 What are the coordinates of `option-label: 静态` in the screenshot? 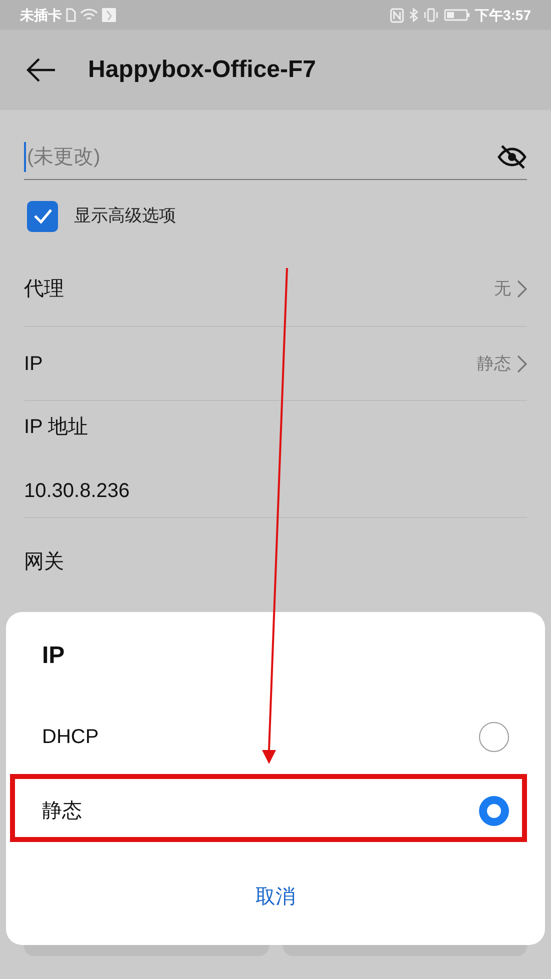 It's located at (62, 811).